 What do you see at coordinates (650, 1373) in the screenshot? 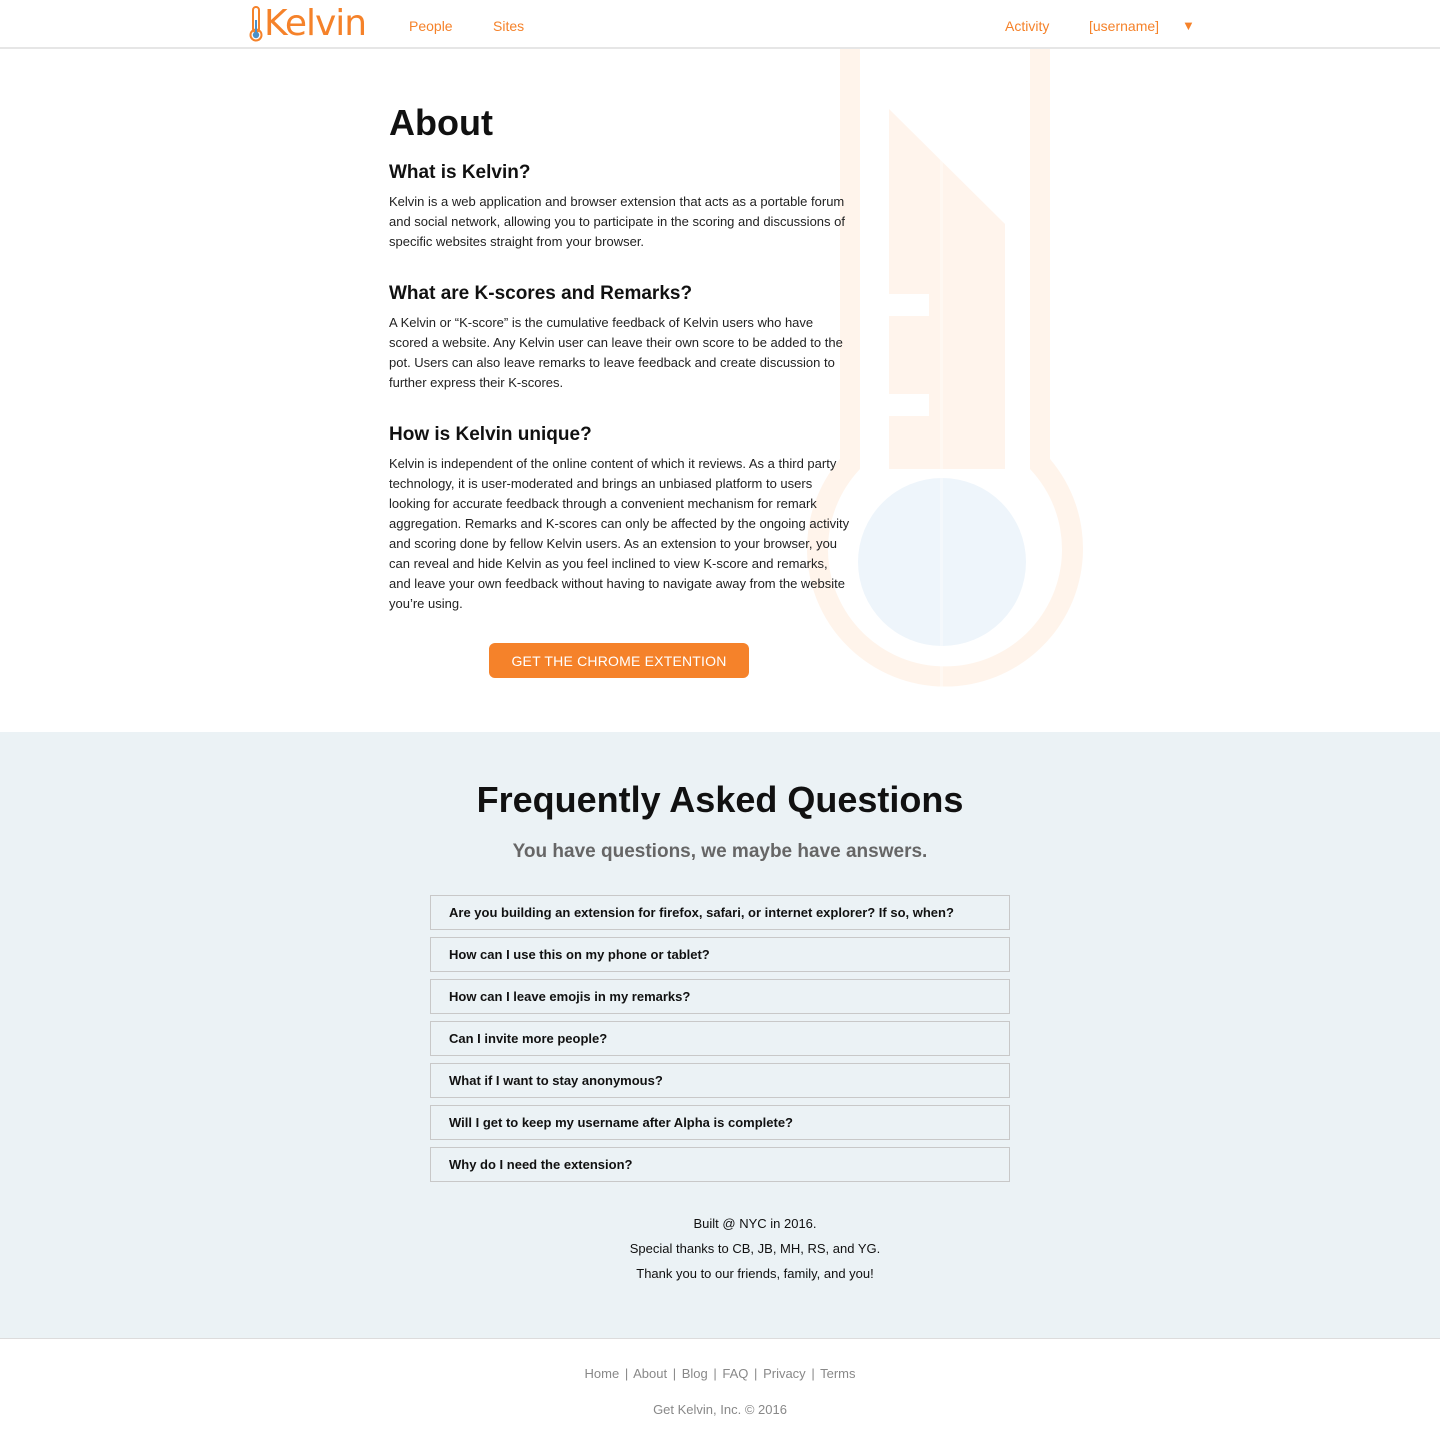
I see `footer-link-about: About` at bounding box center [650, 1373].